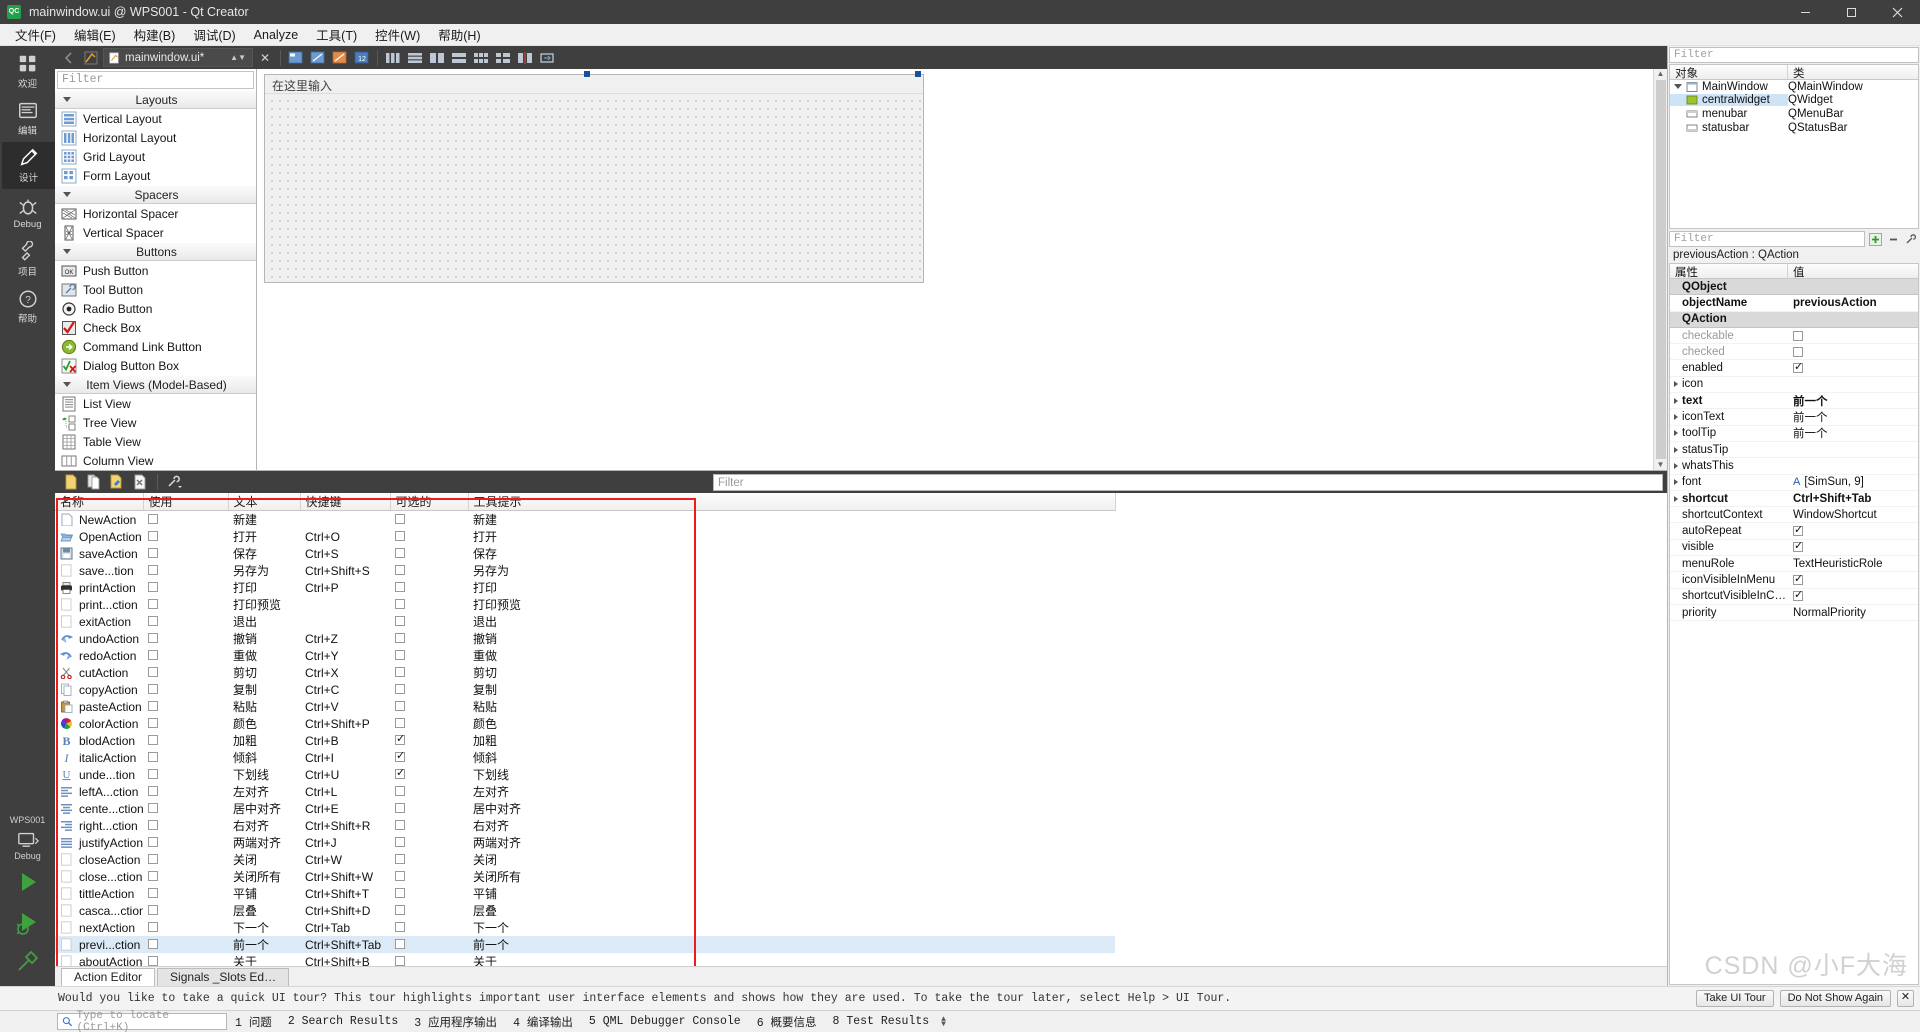 This screenshot has width=1920, height=1032. I want to click on edit-buddies-icon, so click(340, 57).